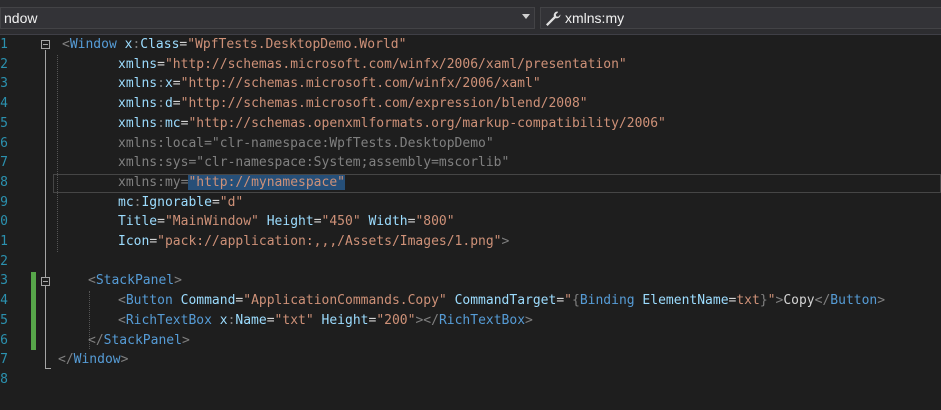  Describe the element at coordinates (748, 301) in the screenshot. I see `code-token: txt` at that location.